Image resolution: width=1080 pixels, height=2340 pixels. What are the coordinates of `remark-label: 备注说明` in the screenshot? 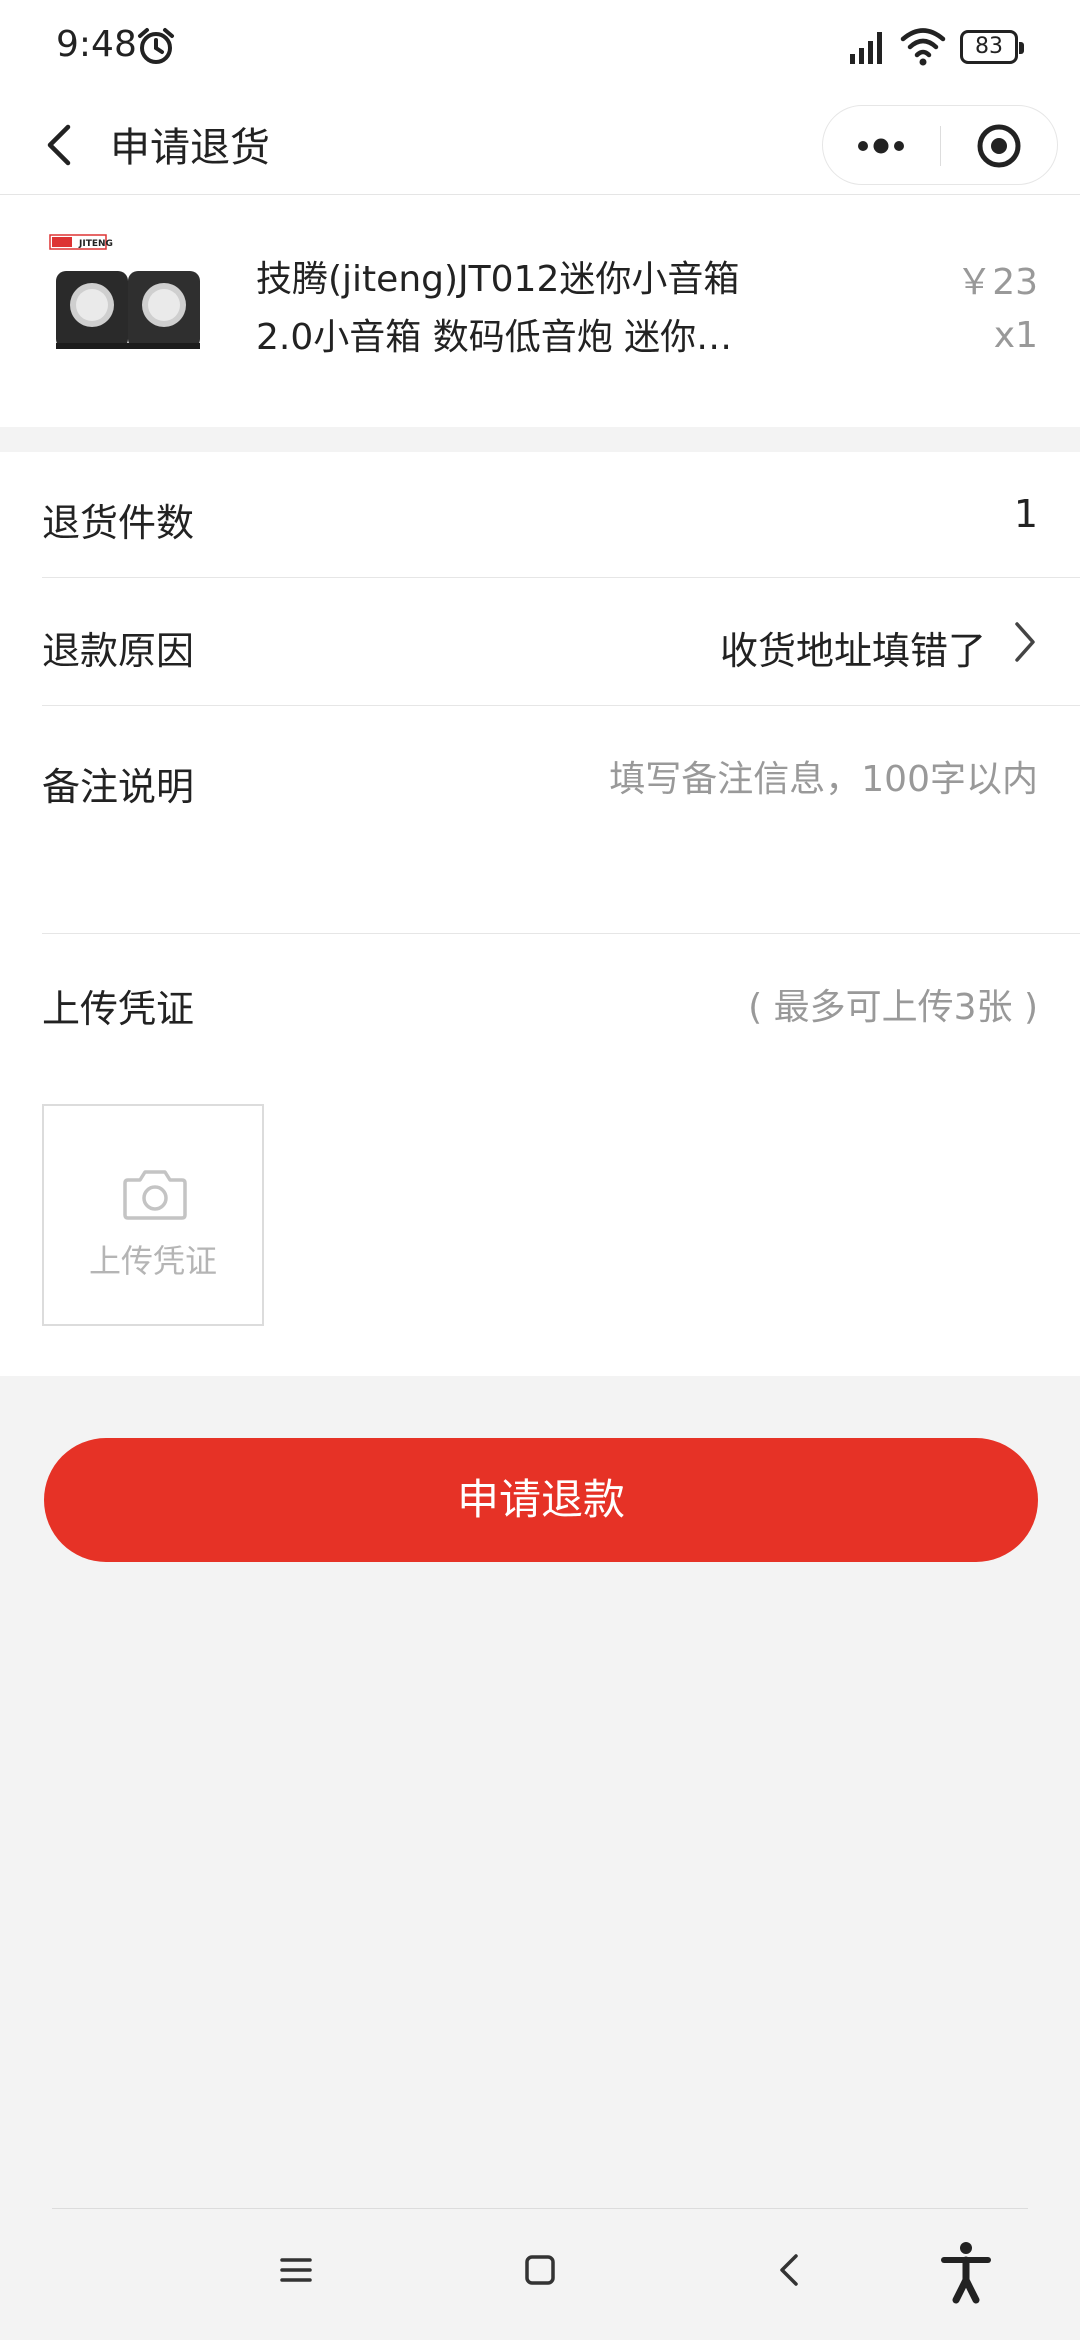 It's located at (118, 787).